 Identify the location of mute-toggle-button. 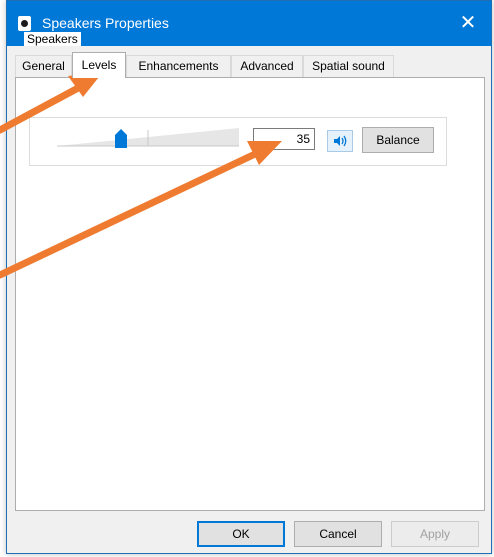
(340, 141).